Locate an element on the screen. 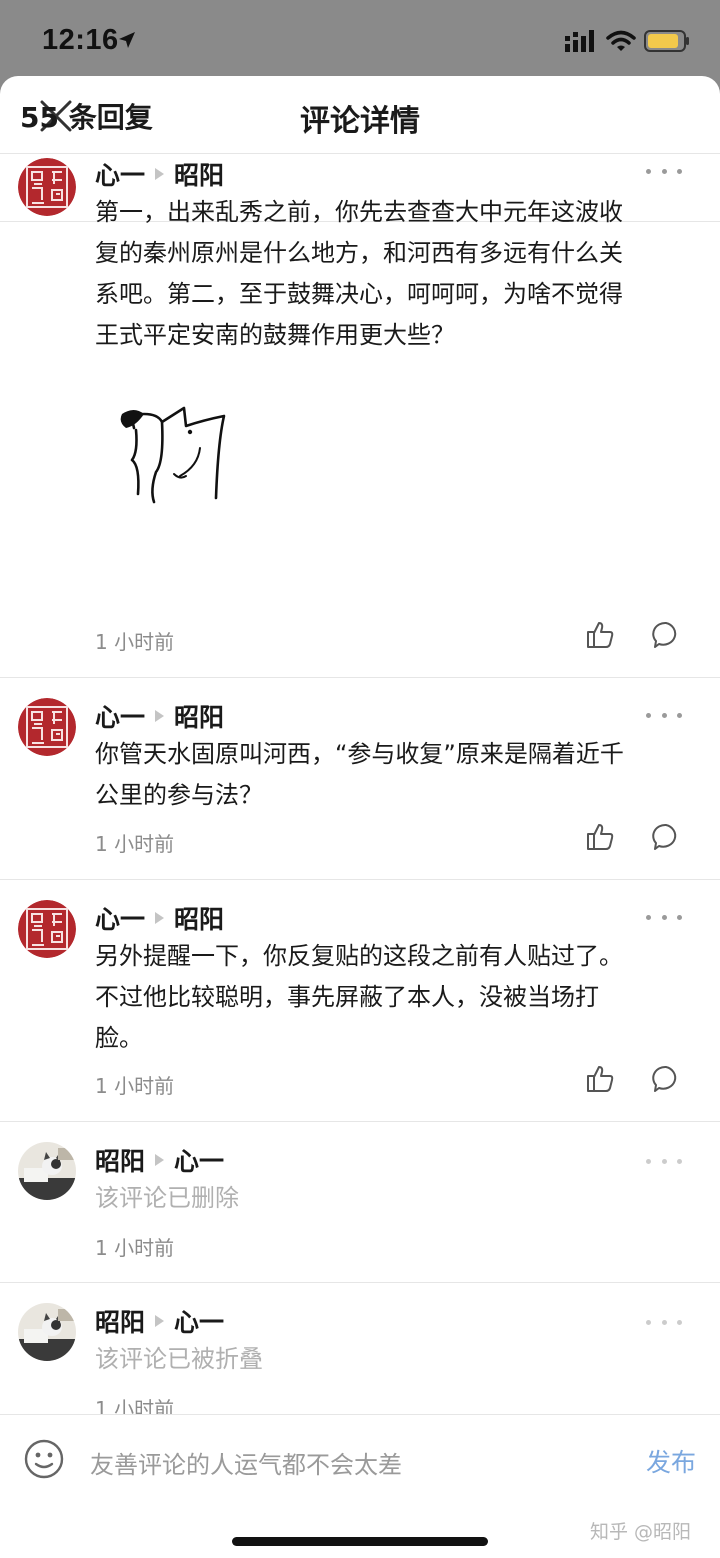  comment-text: 该评论已被折叠 is located at coordinates (395, 1359).